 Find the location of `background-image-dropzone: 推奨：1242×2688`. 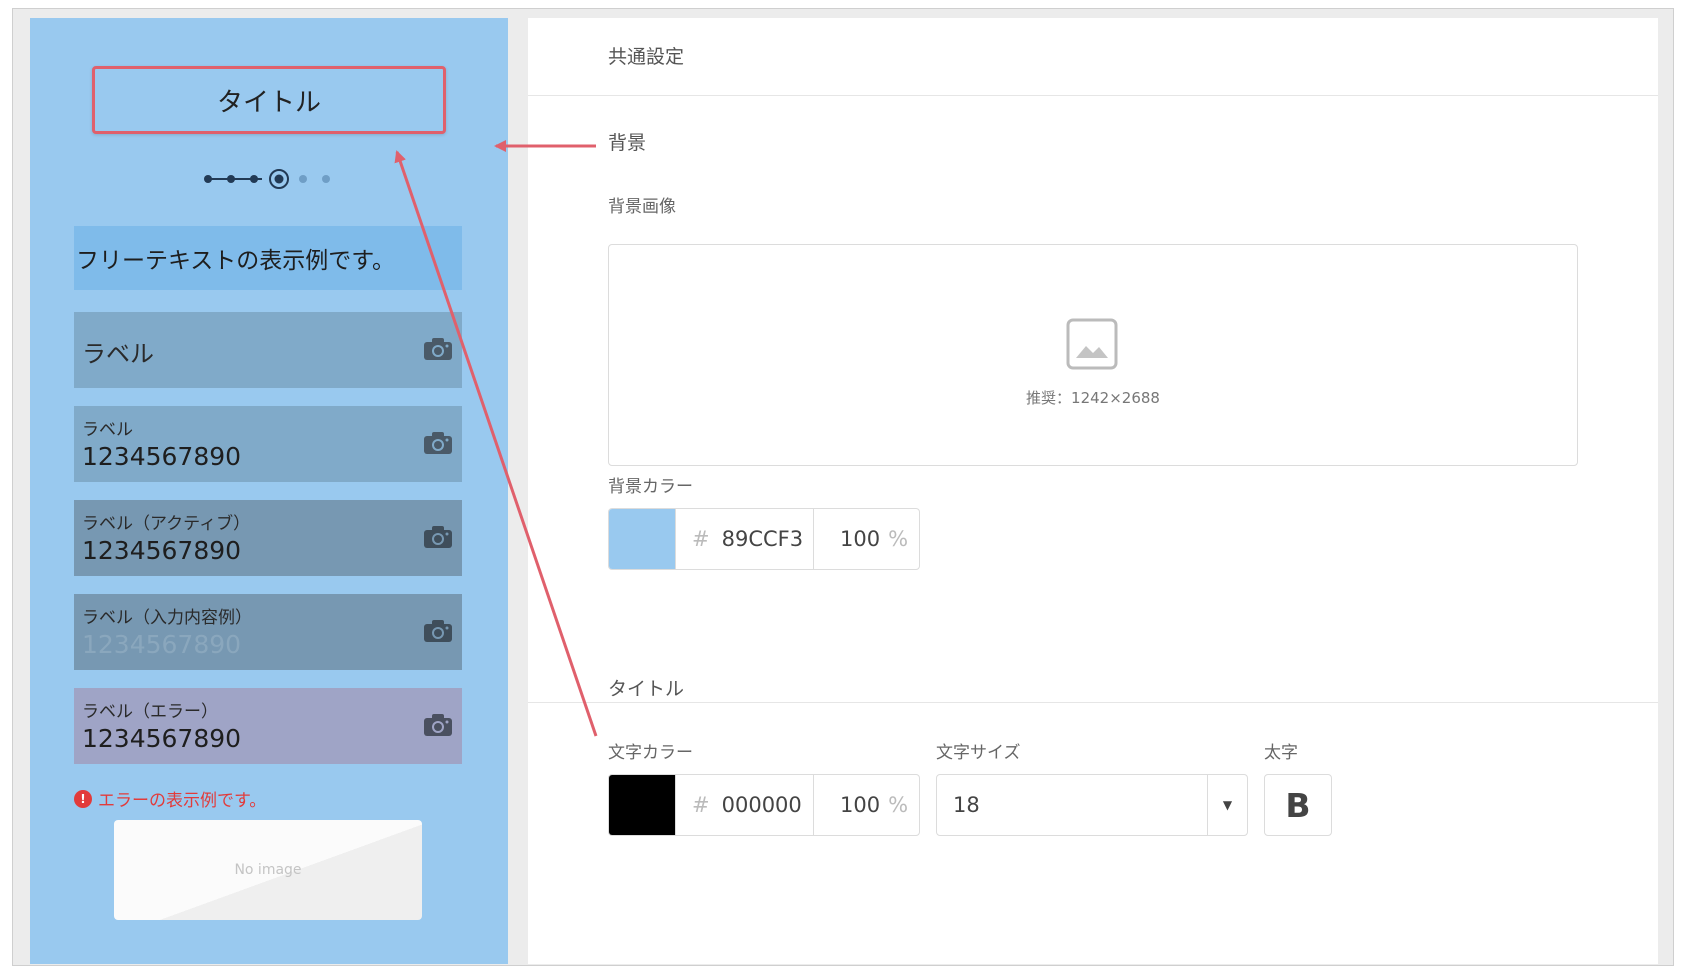

background-image-dropzone: 推奨：1242×2688 is located at coordinates (1093, 355).